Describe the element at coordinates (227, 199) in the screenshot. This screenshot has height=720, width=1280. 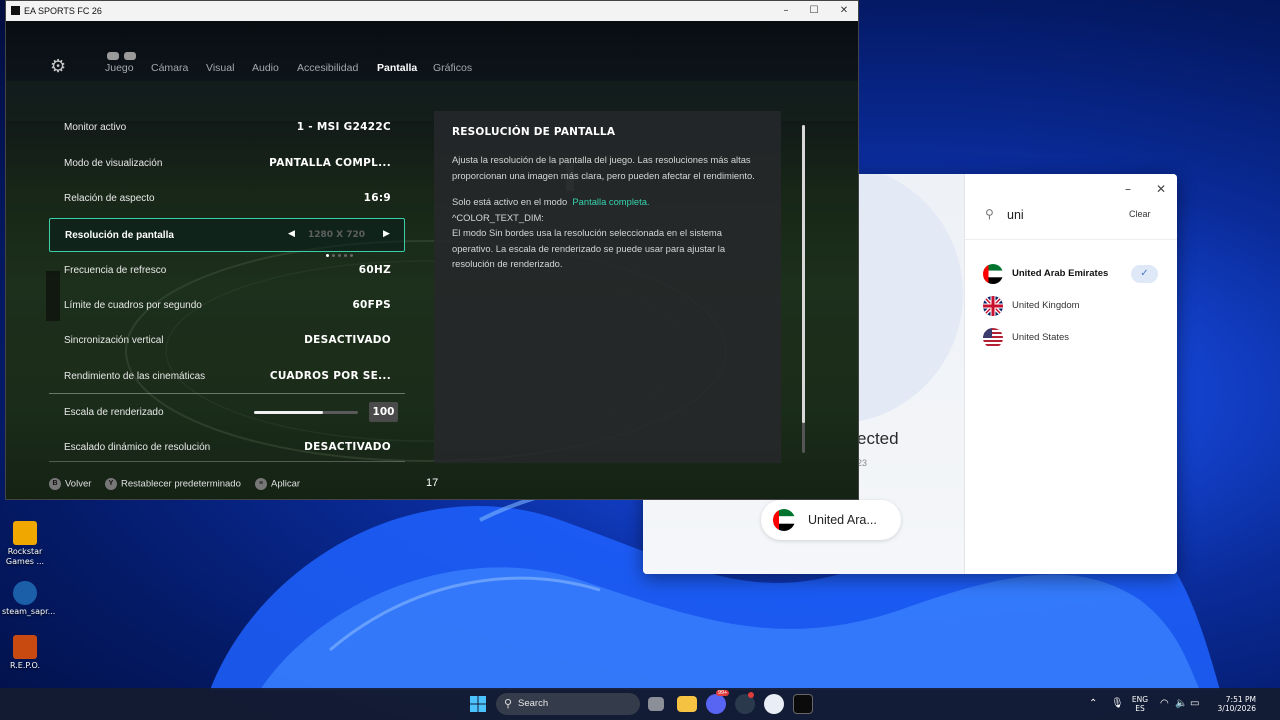
I see `setting-aspect-ratio: Relación de aspecto 16:9` at that location.